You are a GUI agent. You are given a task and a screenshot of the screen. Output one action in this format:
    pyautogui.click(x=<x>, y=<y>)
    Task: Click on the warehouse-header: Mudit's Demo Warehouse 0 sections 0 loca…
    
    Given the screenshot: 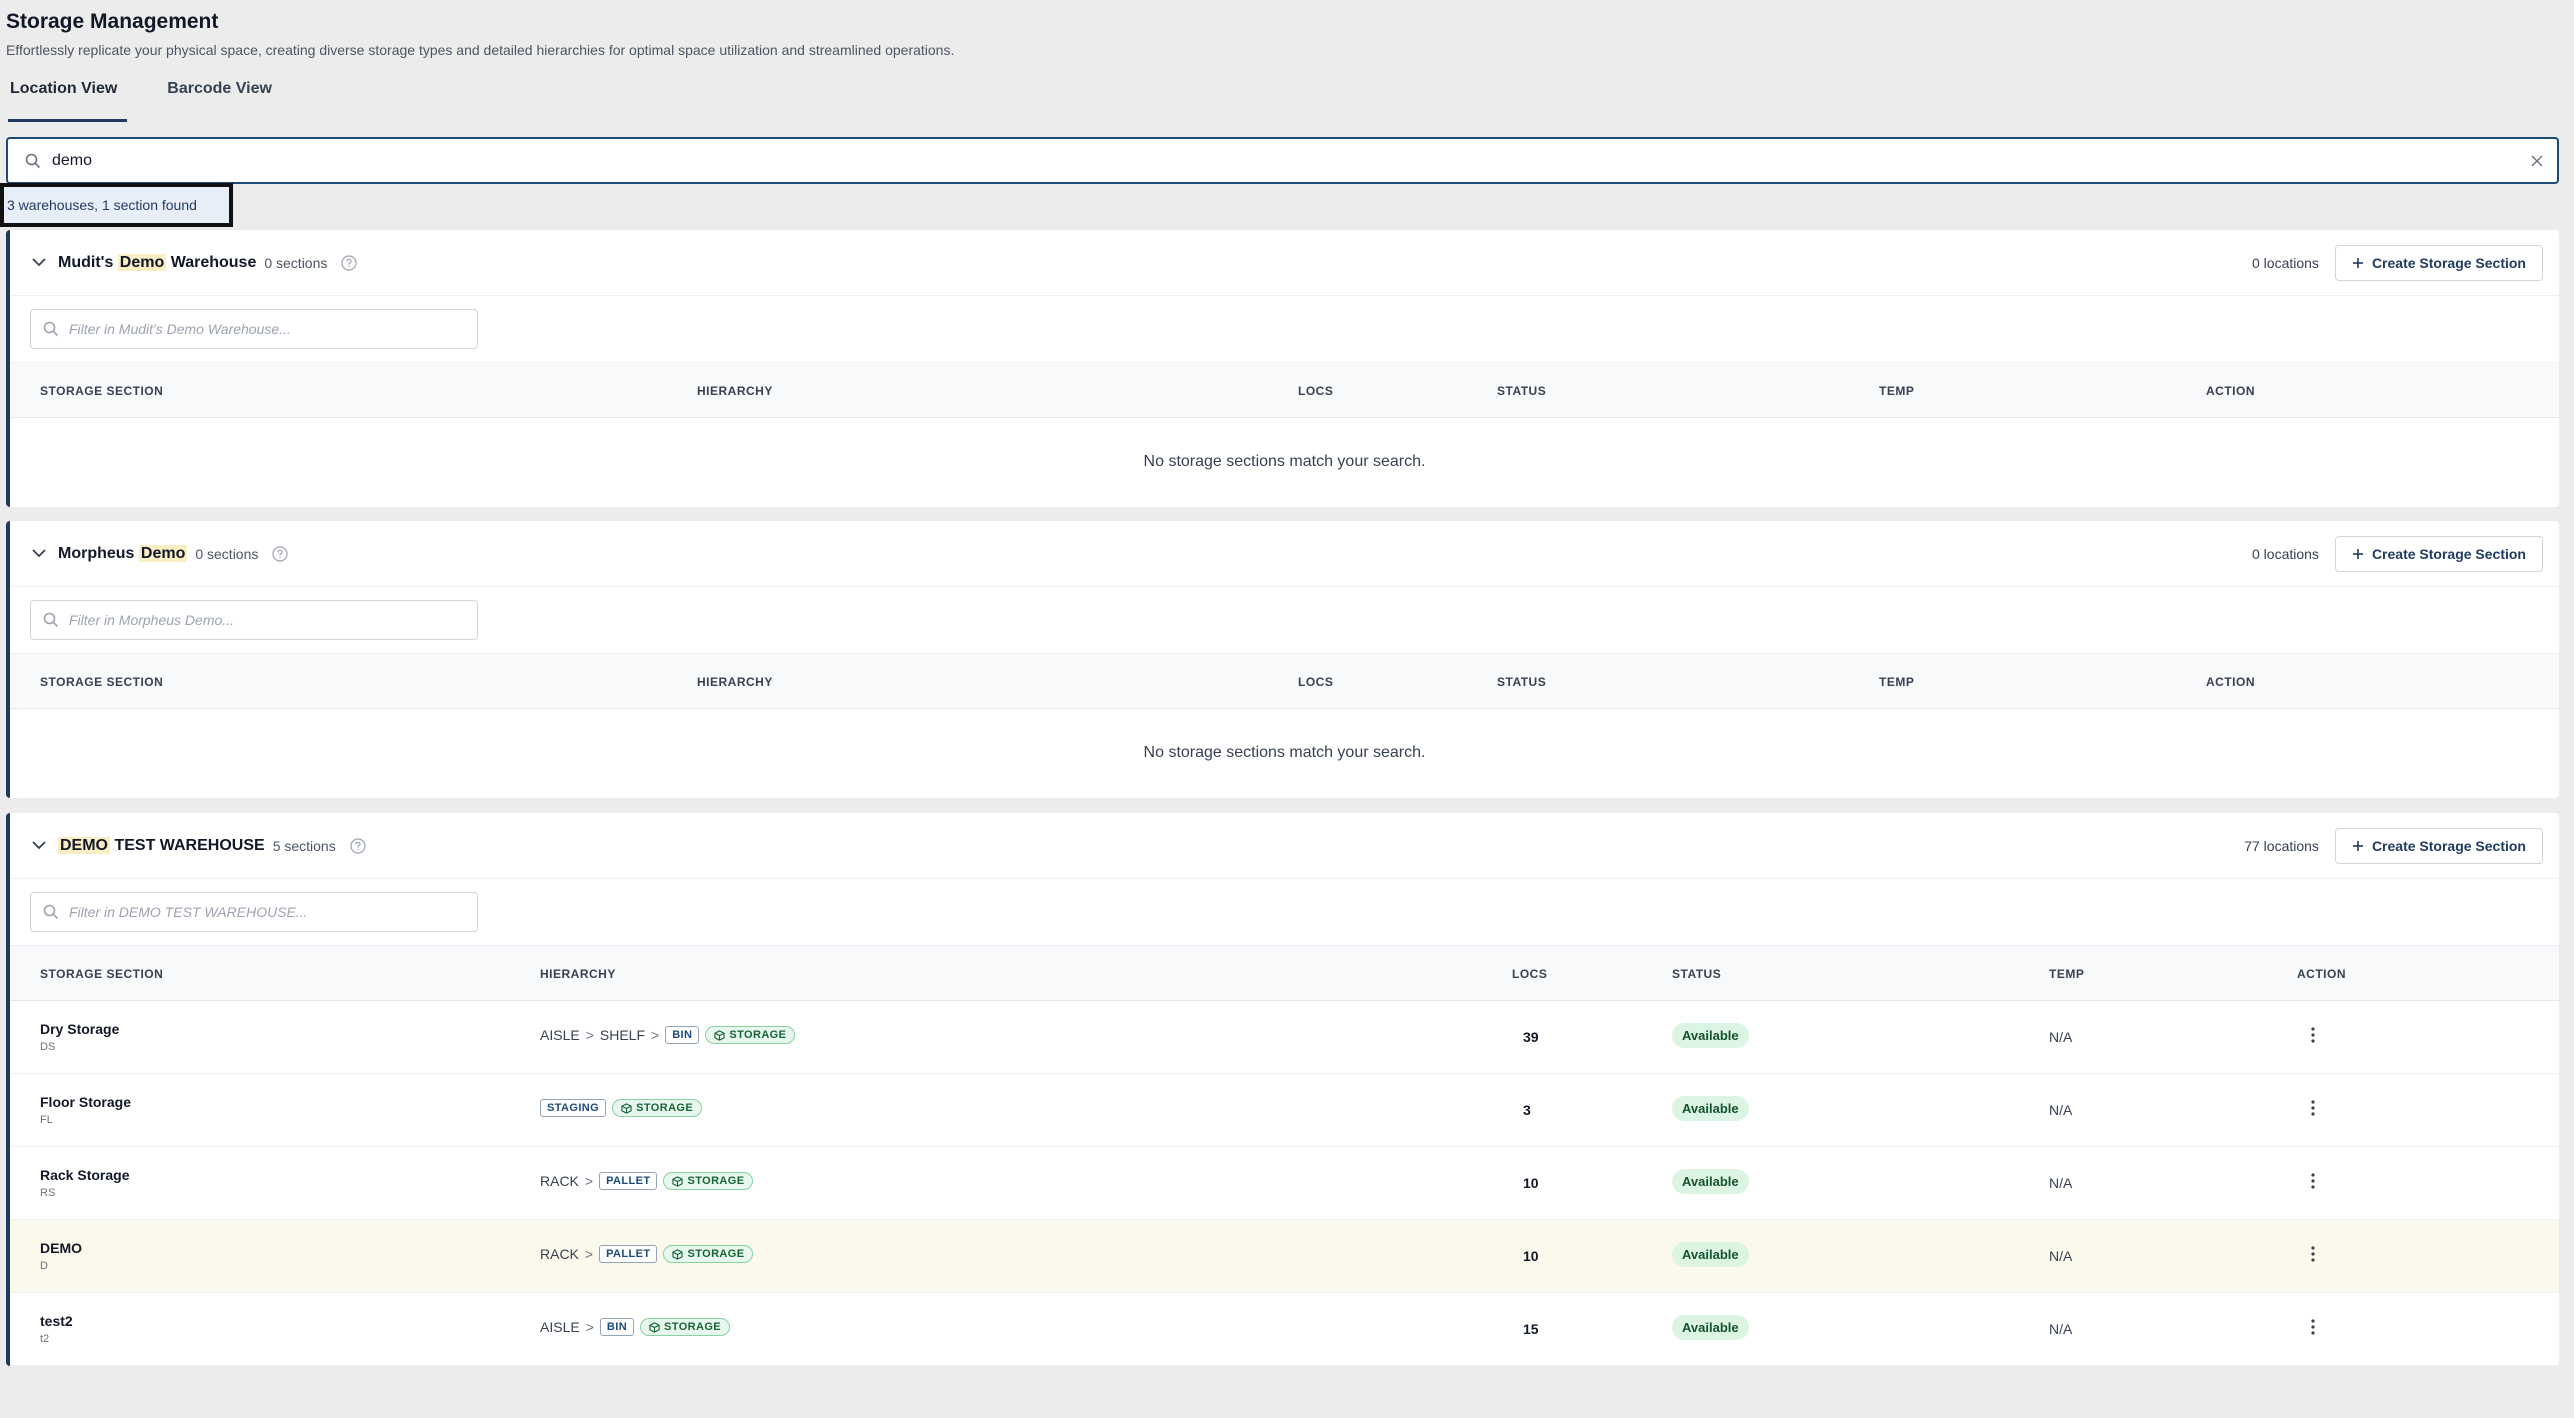 What is the action you would take?
    pyautogui.click(x=1284, y=263)
    